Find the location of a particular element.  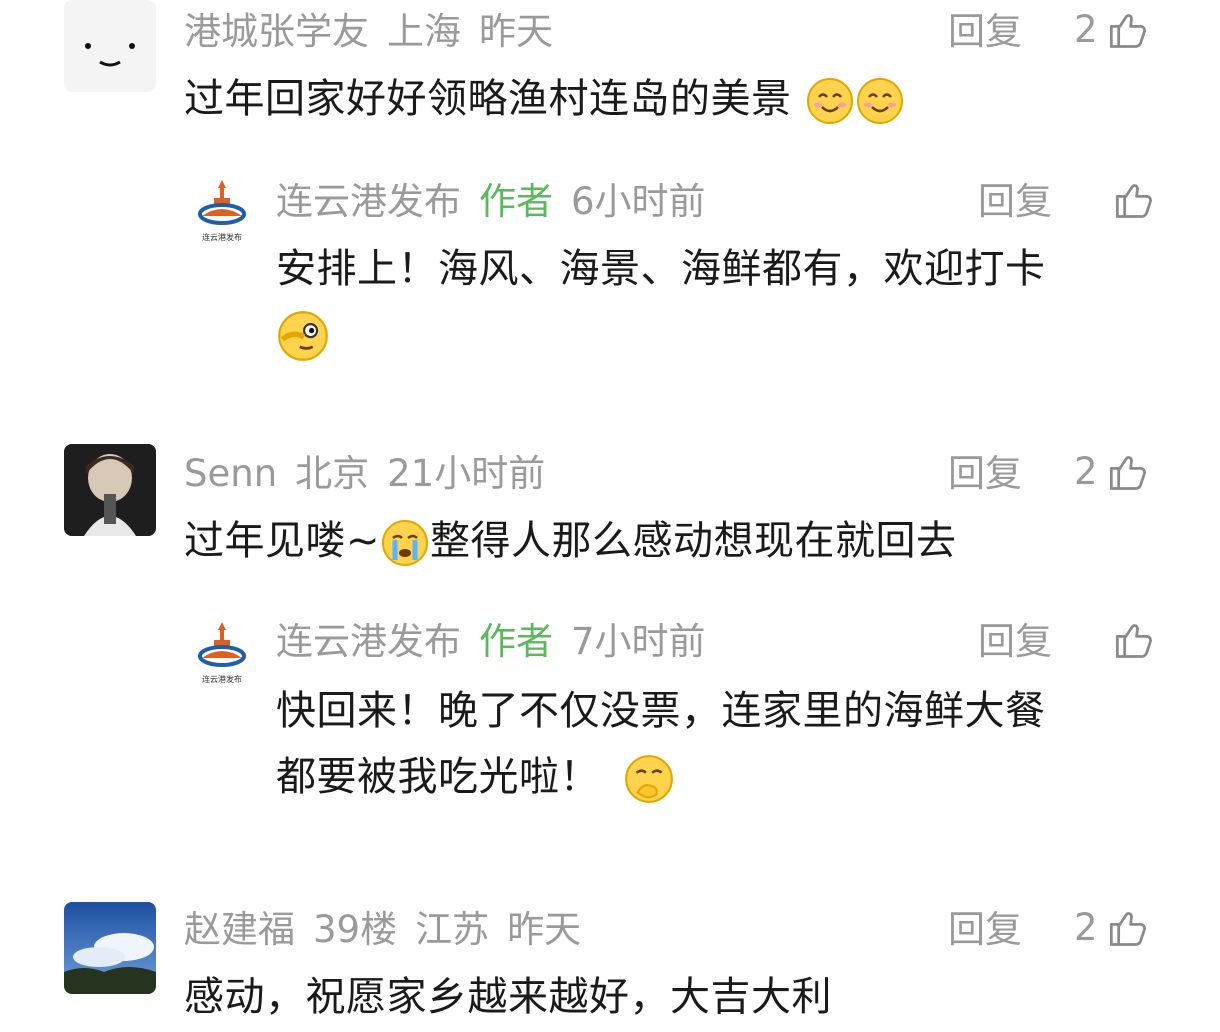

reply-meta: 连云港发布 作者 7小时前 is located at coordinates (500, 642).